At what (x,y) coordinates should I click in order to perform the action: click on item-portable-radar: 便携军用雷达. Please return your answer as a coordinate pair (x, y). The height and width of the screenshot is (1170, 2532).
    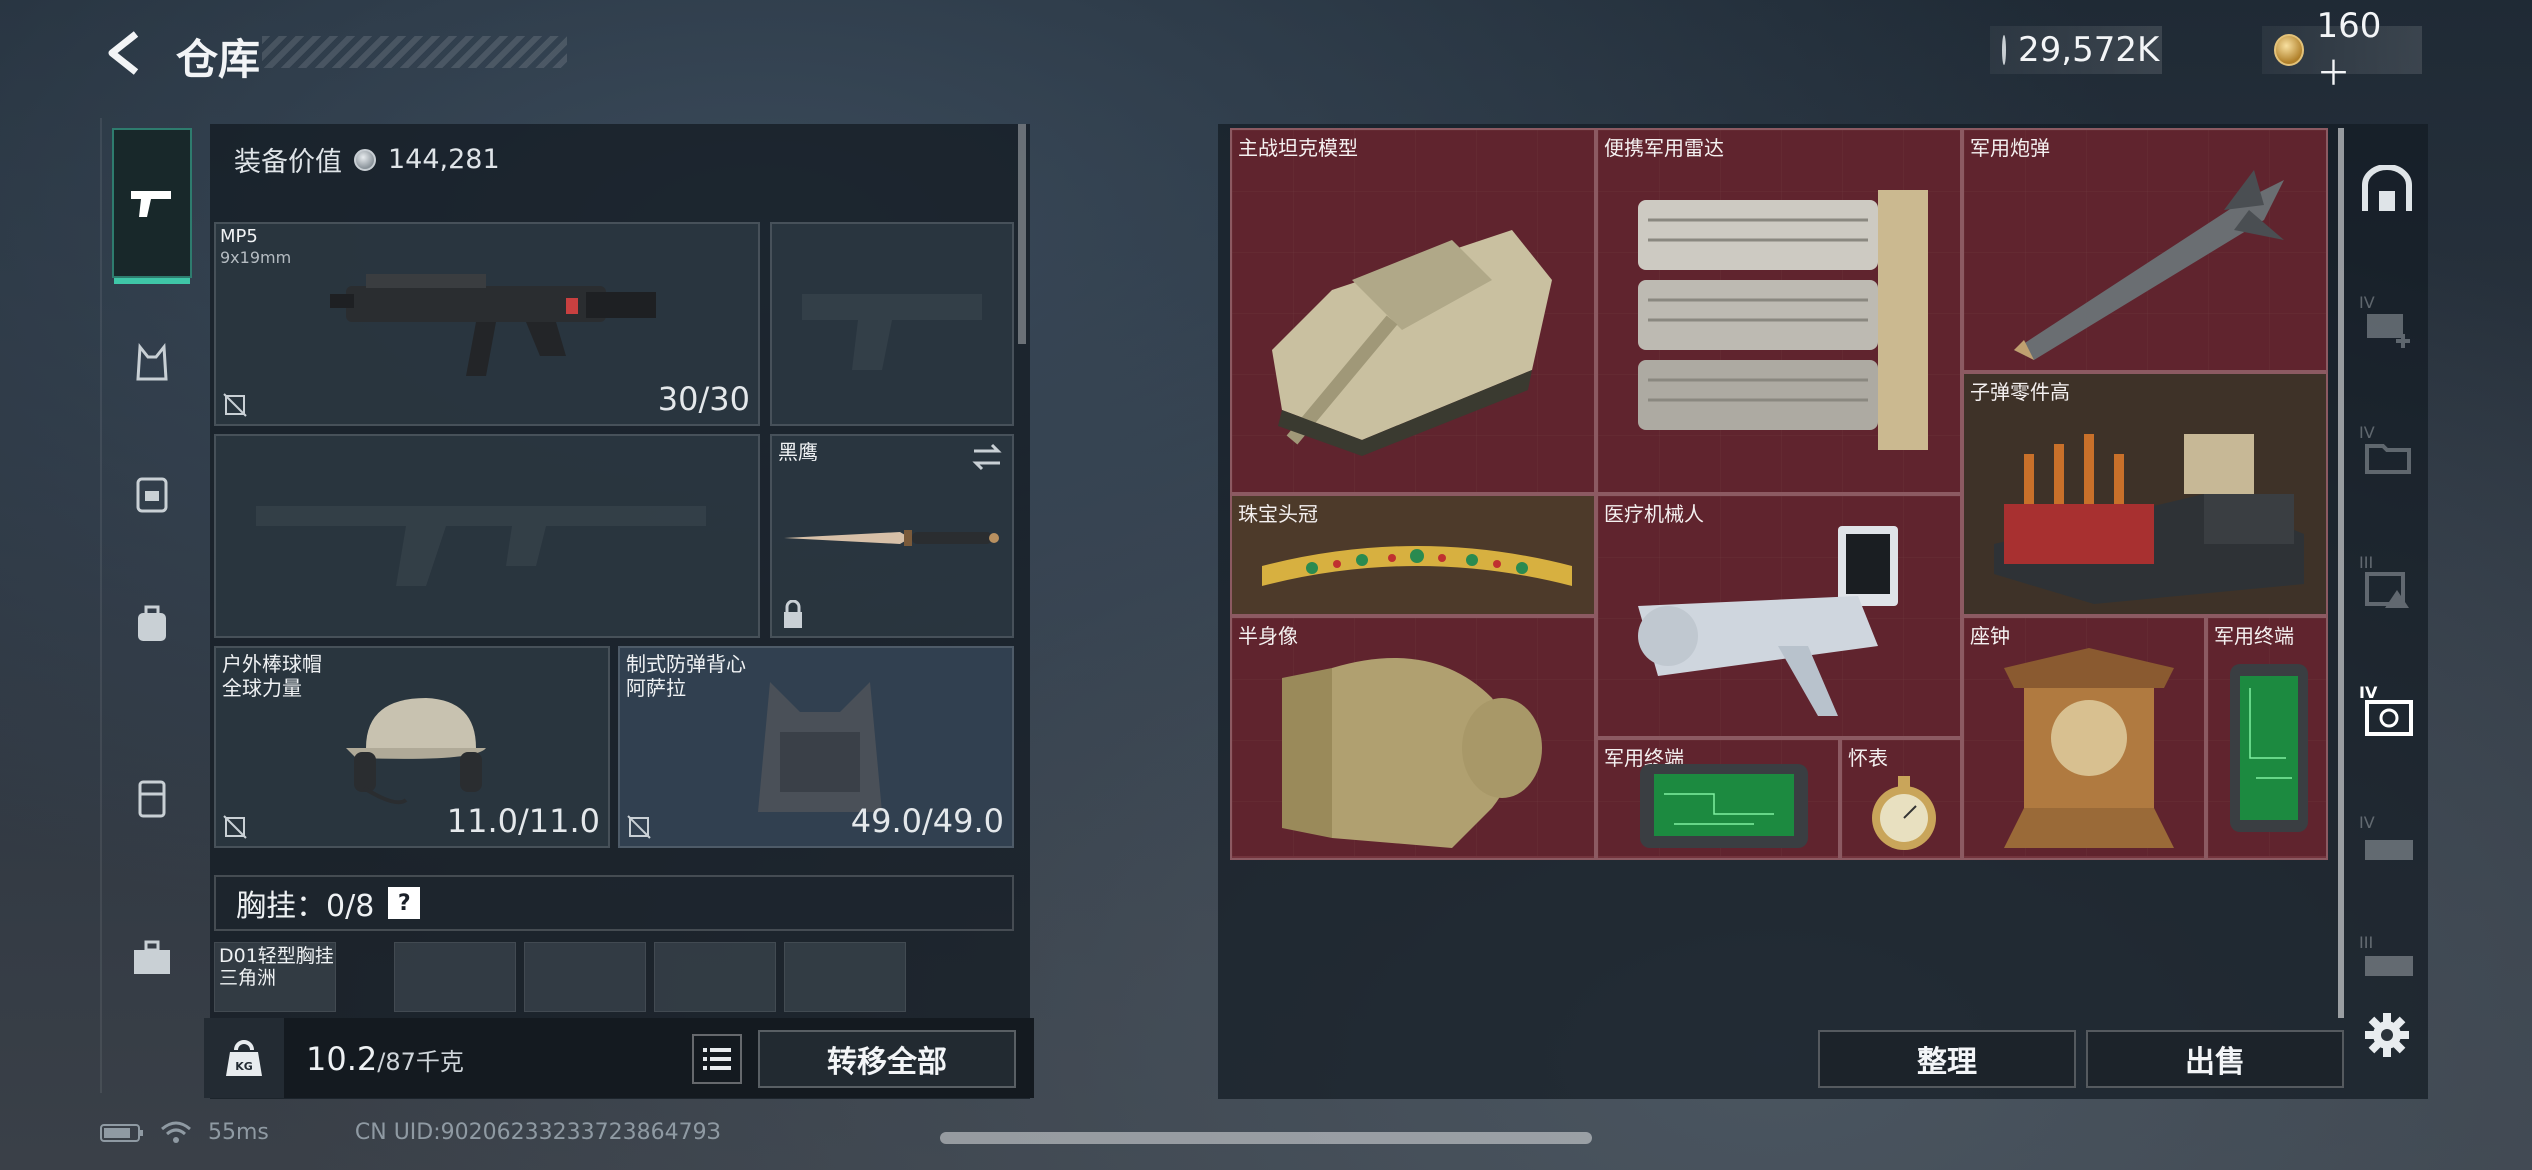
    Looking at the image, I should click on (1779, 311).